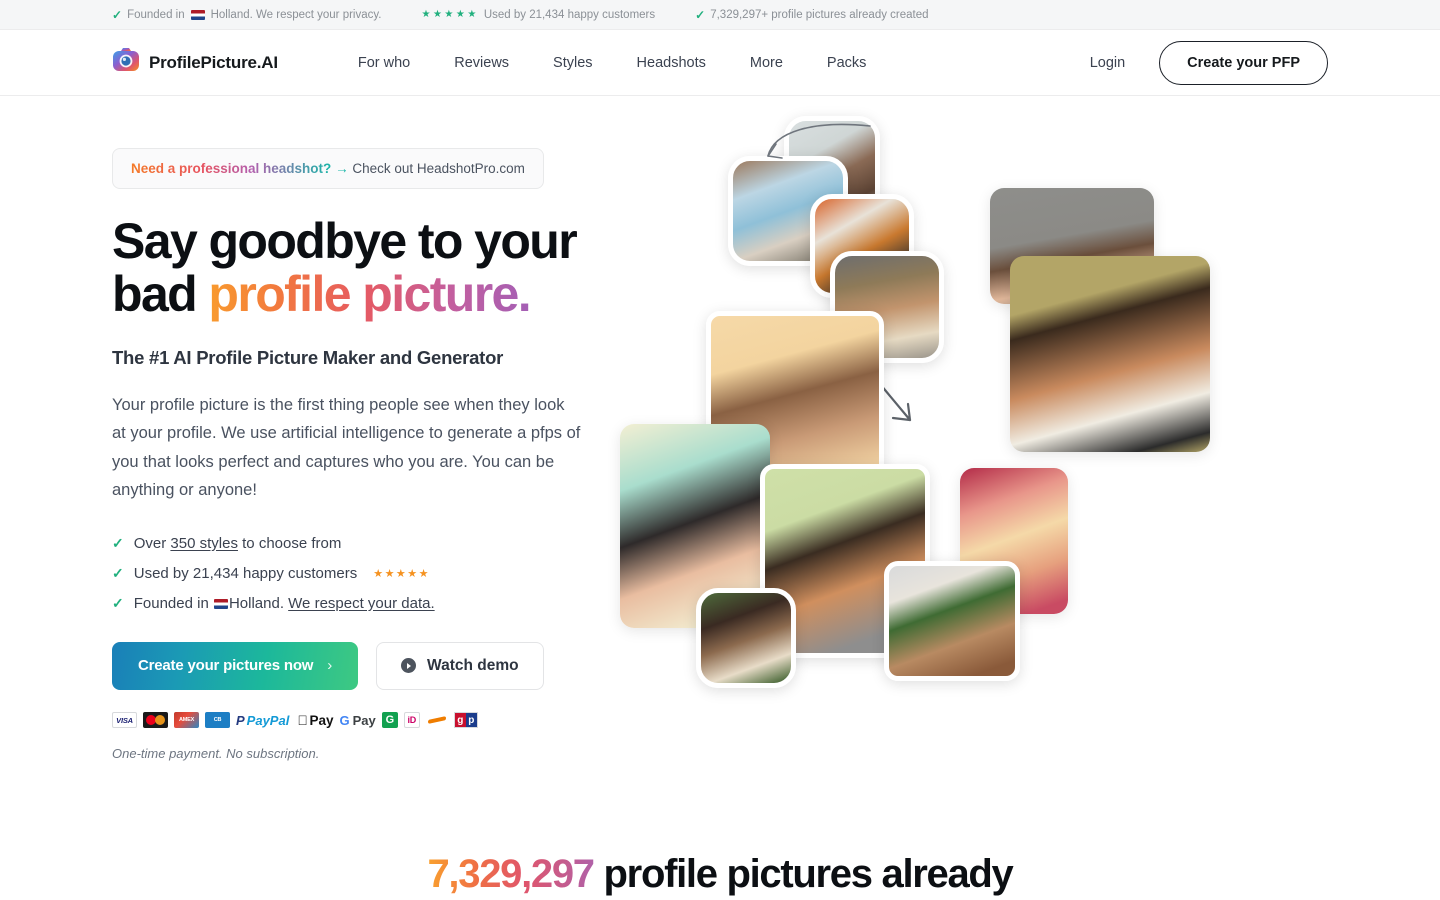 The image size is (1440, 900). Describe the element at coordinates (231, 168) in the screenshot. I see `promo-gradient-text: Need a professional headshot?` at that location.